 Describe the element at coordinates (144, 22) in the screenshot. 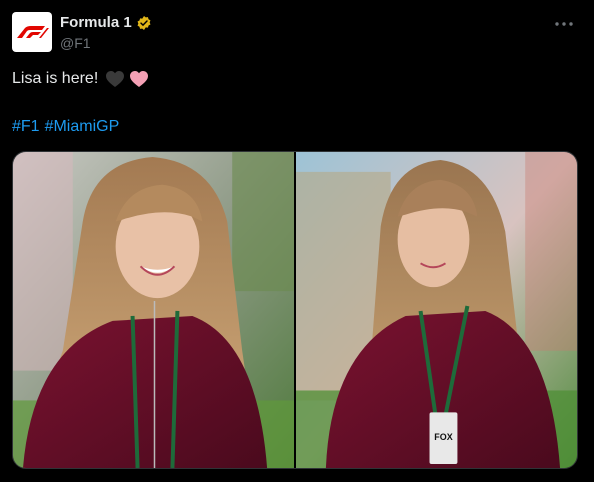

I see `verified-badge-icon` at that location.